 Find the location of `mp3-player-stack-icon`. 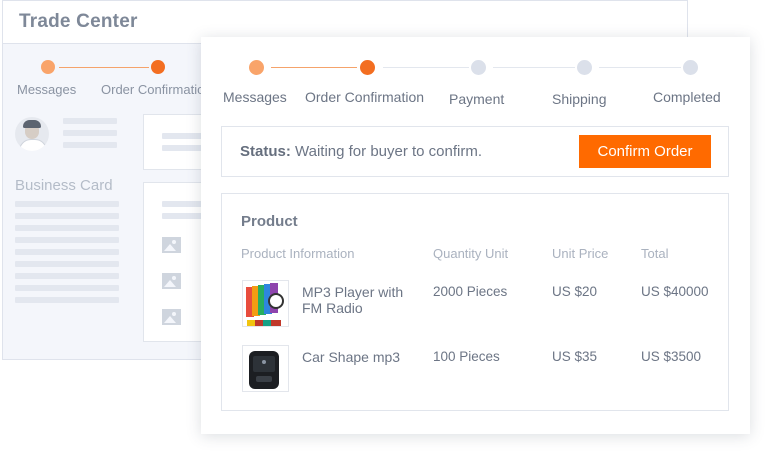

mp3-player-stack-icon is located at coordinates (265, 303).